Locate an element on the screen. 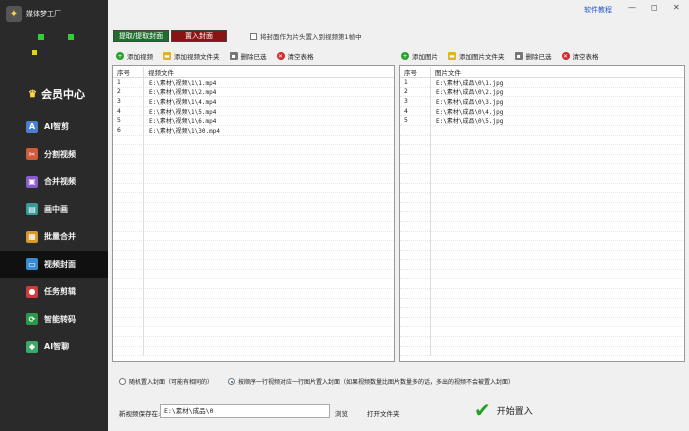  table-row: 2 E:\素材\成品\0\2.jpg is located at coordinates (542, 93).